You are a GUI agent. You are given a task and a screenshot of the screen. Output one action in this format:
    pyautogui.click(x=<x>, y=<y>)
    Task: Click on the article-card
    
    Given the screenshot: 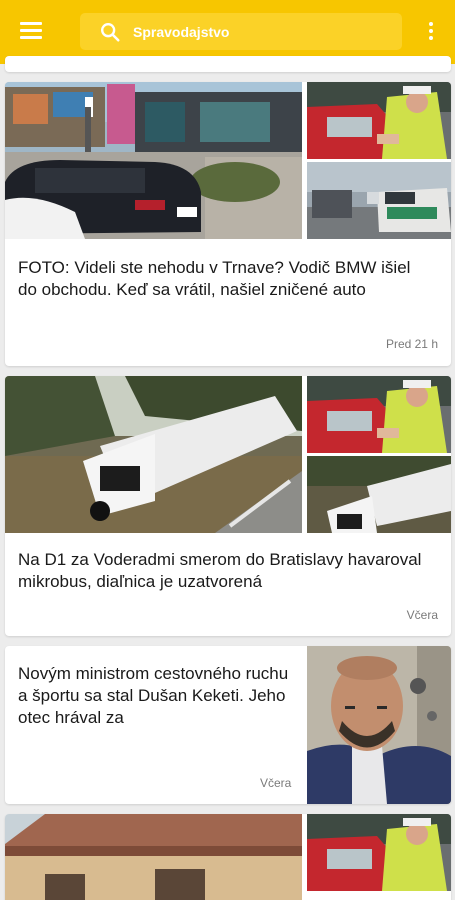 What is the action you would take?
    pyautogui.click(x=228, y=857)
    